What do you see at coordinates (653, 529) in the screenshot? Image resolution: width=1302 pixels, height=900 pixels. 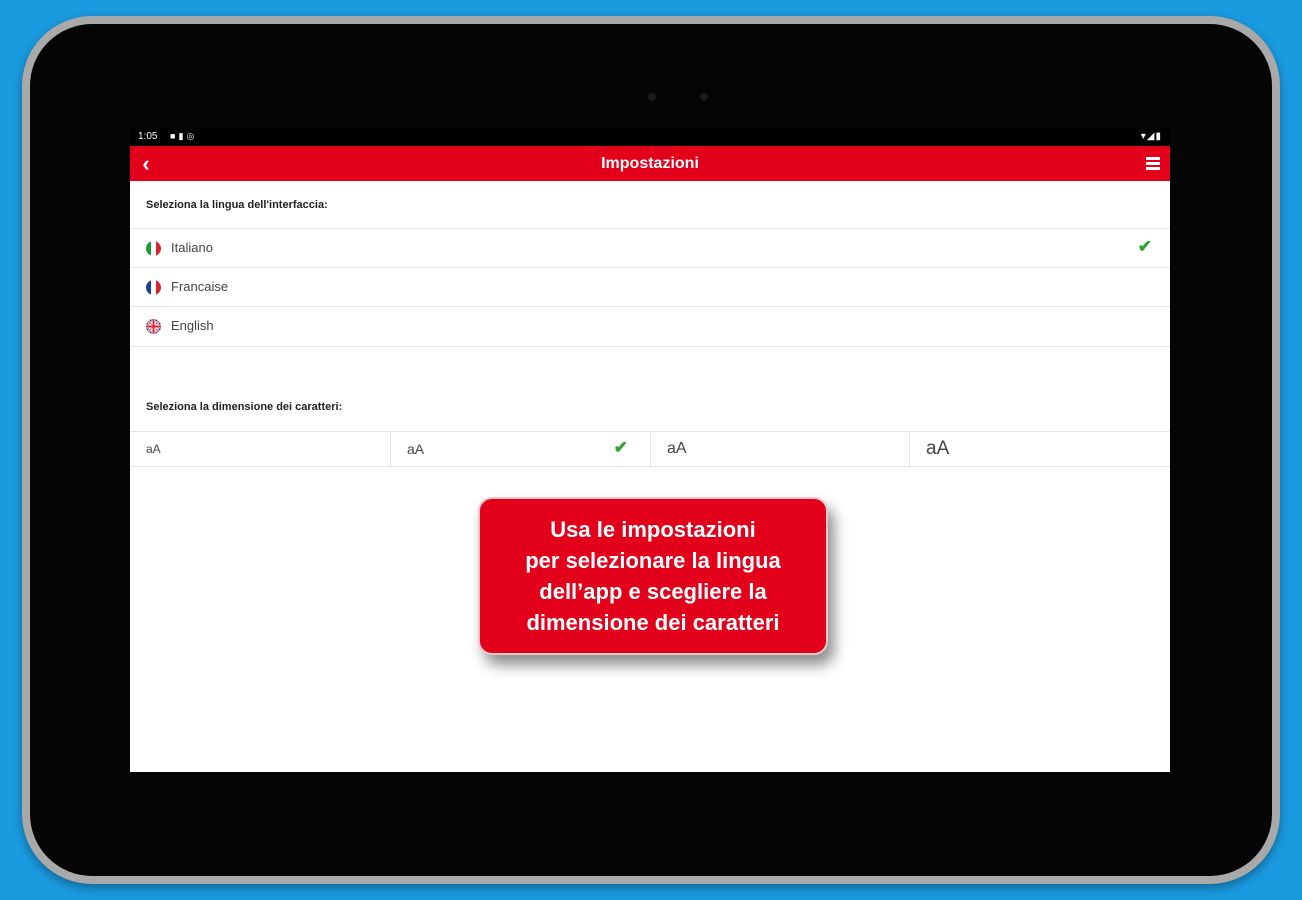 I see `callout-line: Usa le impostazioni` at bounding box center [653, 529].